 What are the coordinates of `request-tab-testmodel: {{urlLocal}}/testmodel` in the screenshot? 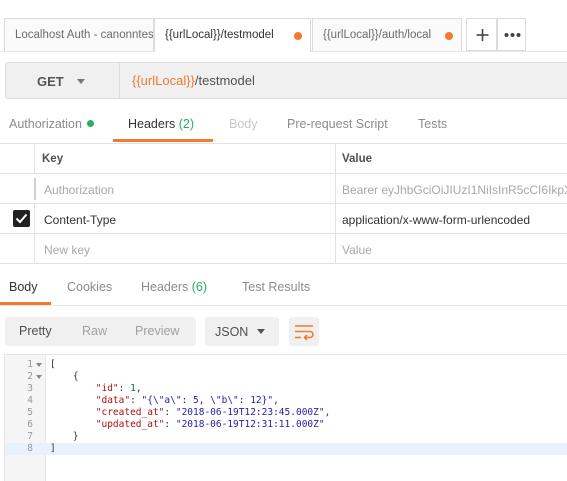 It's located at (232, 35).